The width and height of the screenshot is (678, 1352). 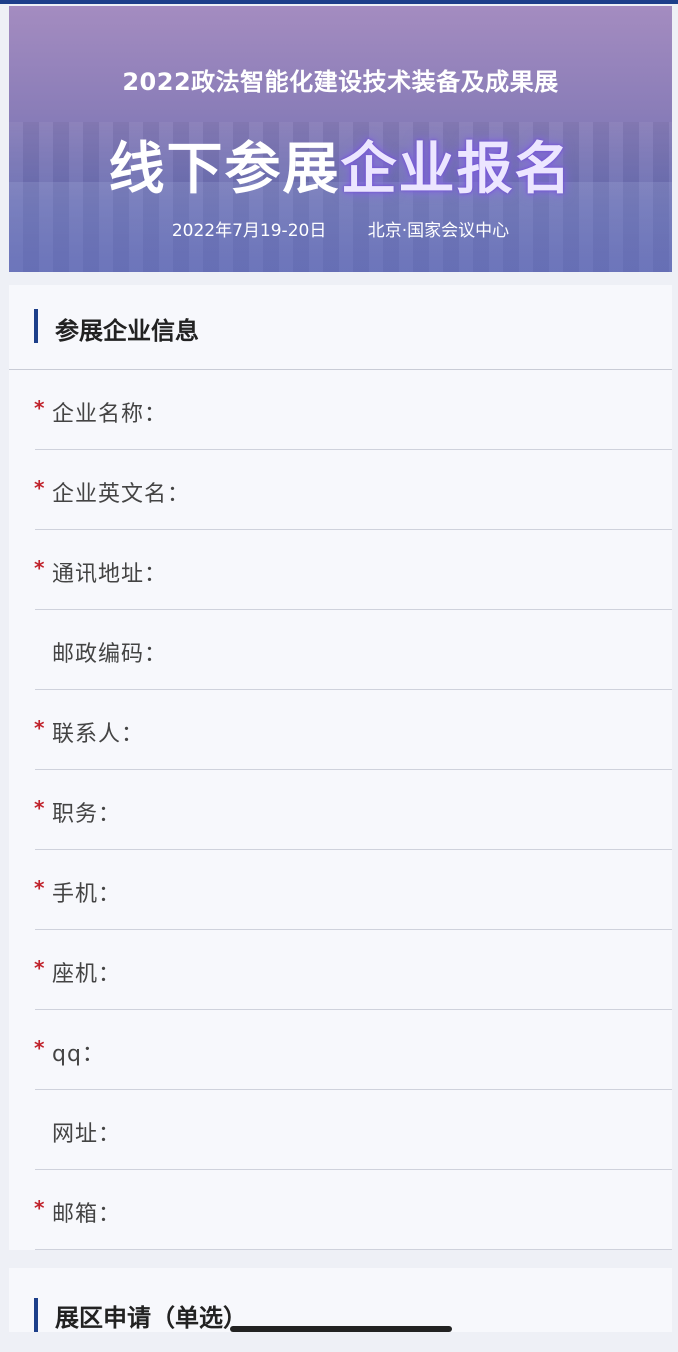 I want to click on form-row: * 座机：, so click(x=353, y=970).